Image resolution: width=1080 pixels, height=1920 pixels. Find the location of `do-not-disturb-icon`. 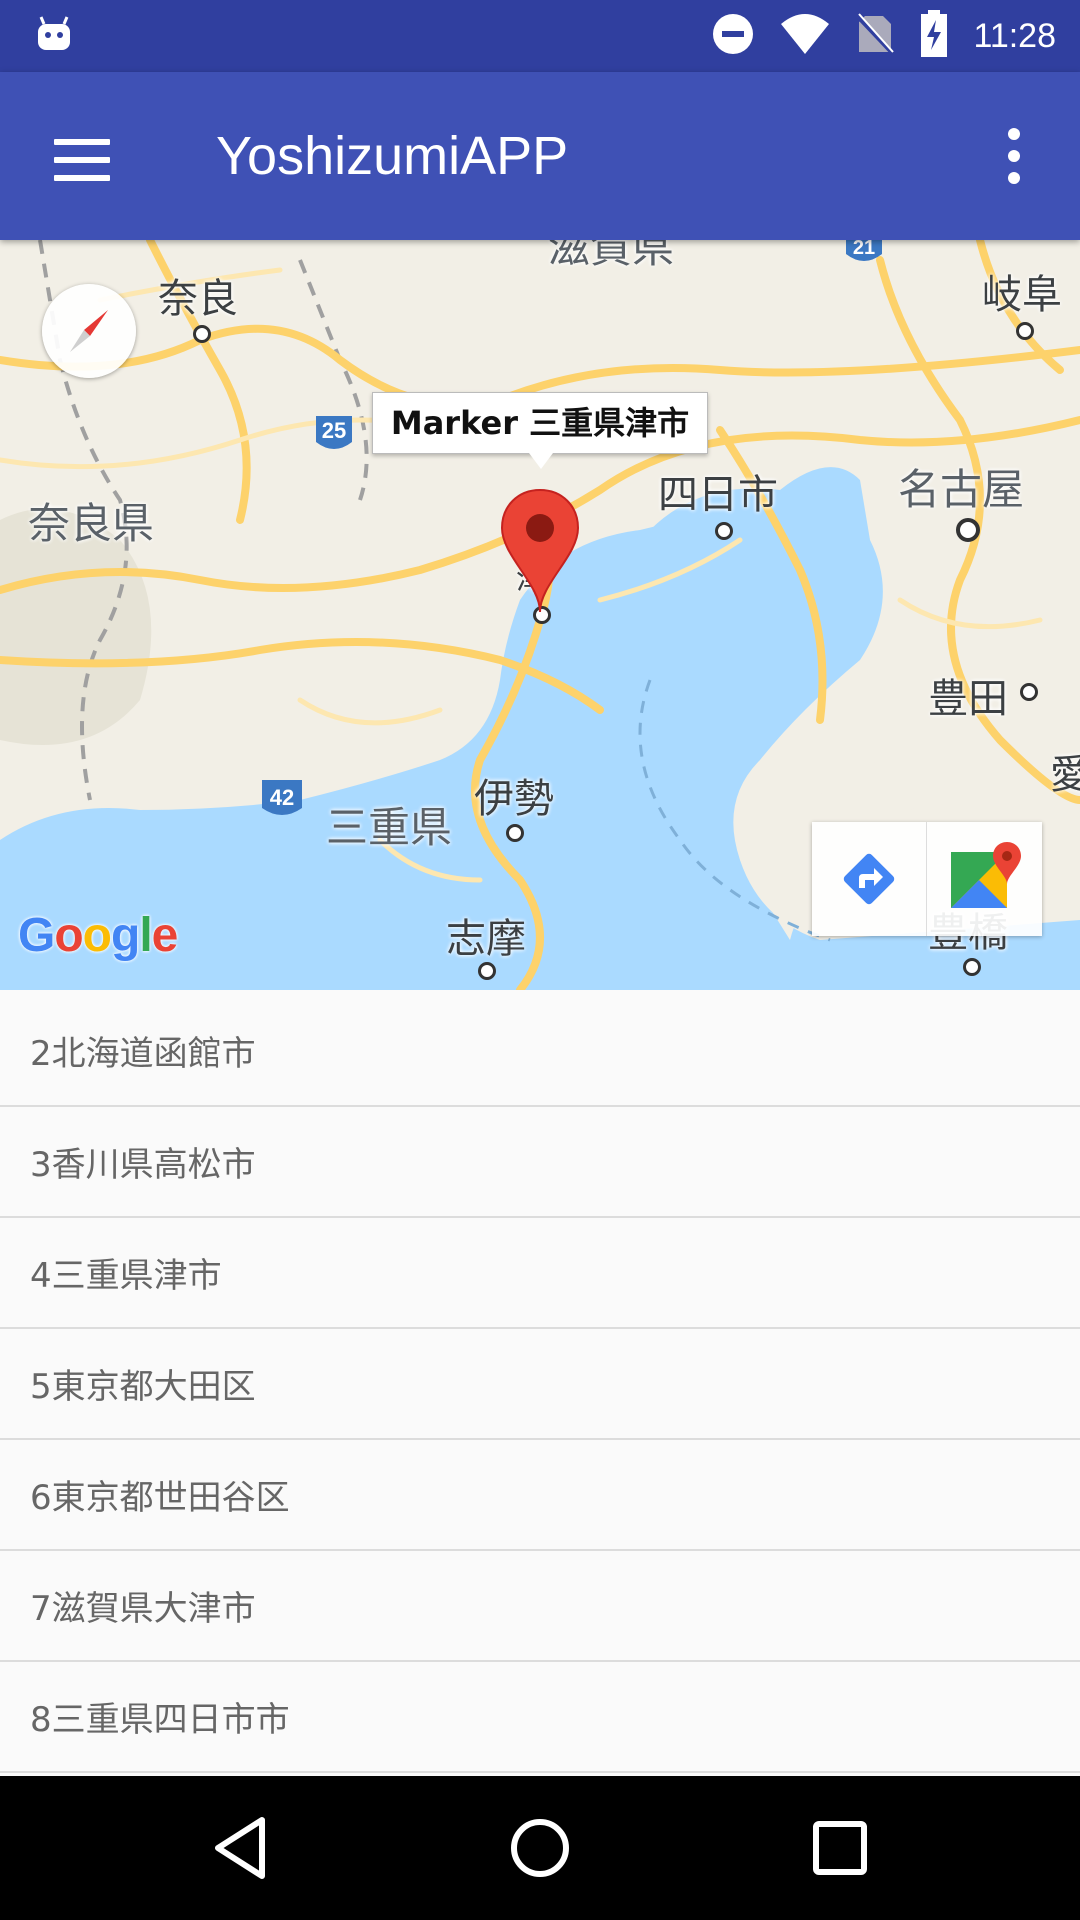

do-not-disturb-icon is located at coordinates (733, 36).